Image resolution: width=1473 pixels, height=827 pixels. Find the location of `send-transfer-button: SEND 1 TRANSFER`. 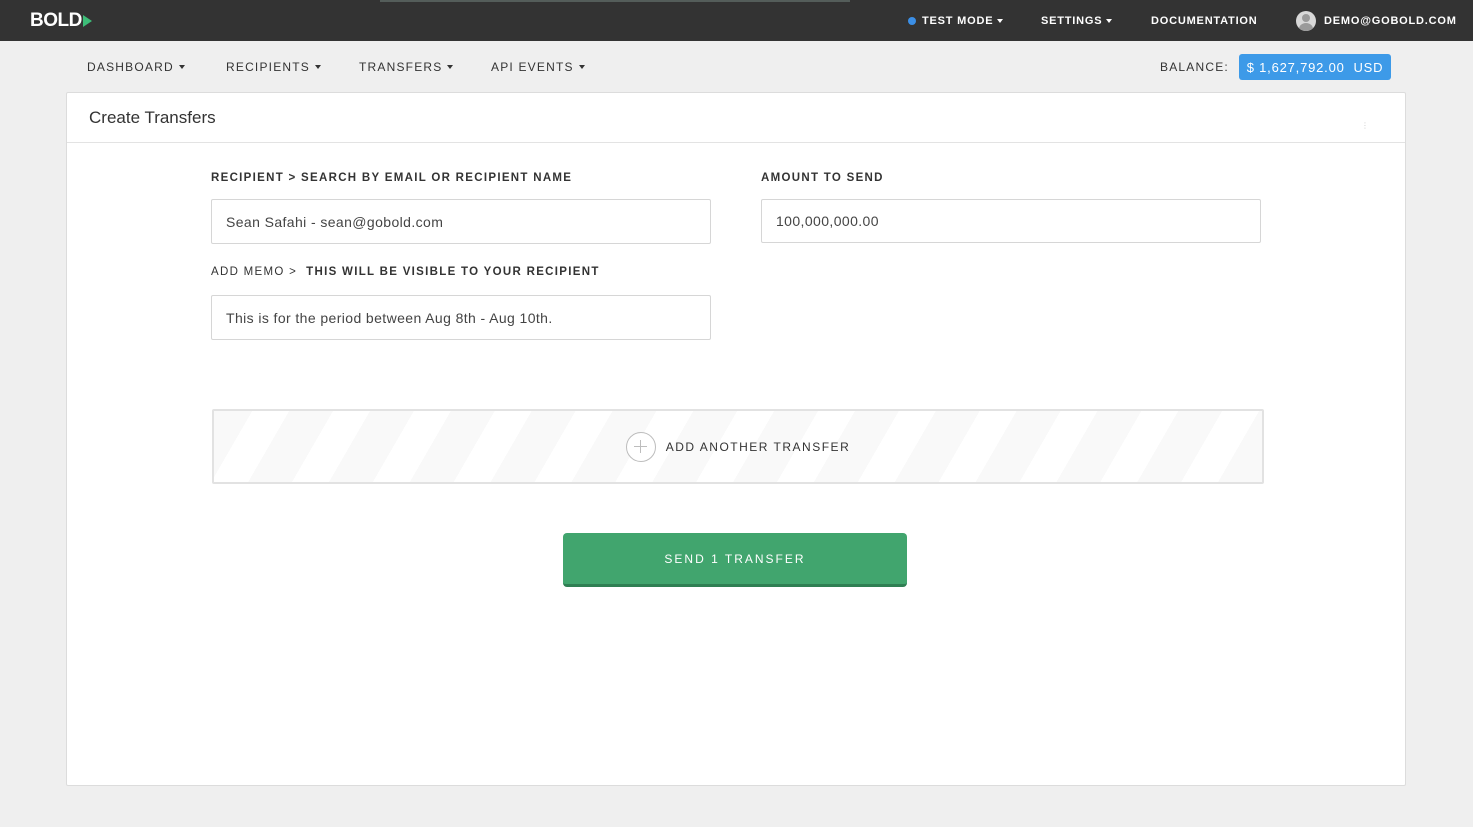

send-transfer-button: SEND 1 TRANSFER is located at coordinates (735, 560).